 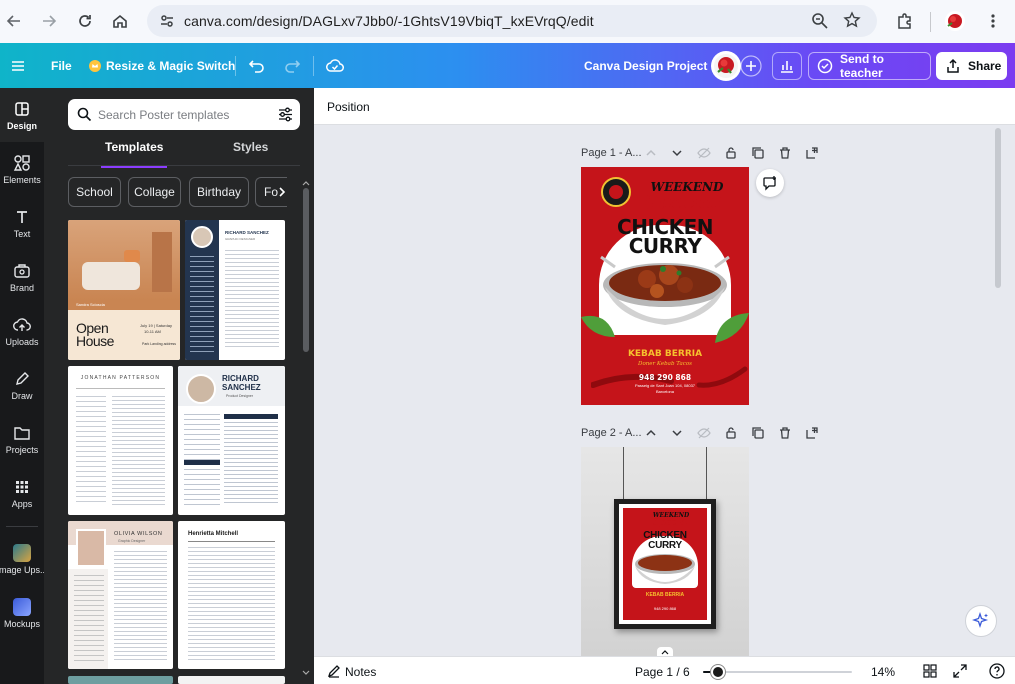 What do you see at coordinates (306, 270) in the screenshot?
I see `scrollbar-thumb` at bounding box center [306, 270].